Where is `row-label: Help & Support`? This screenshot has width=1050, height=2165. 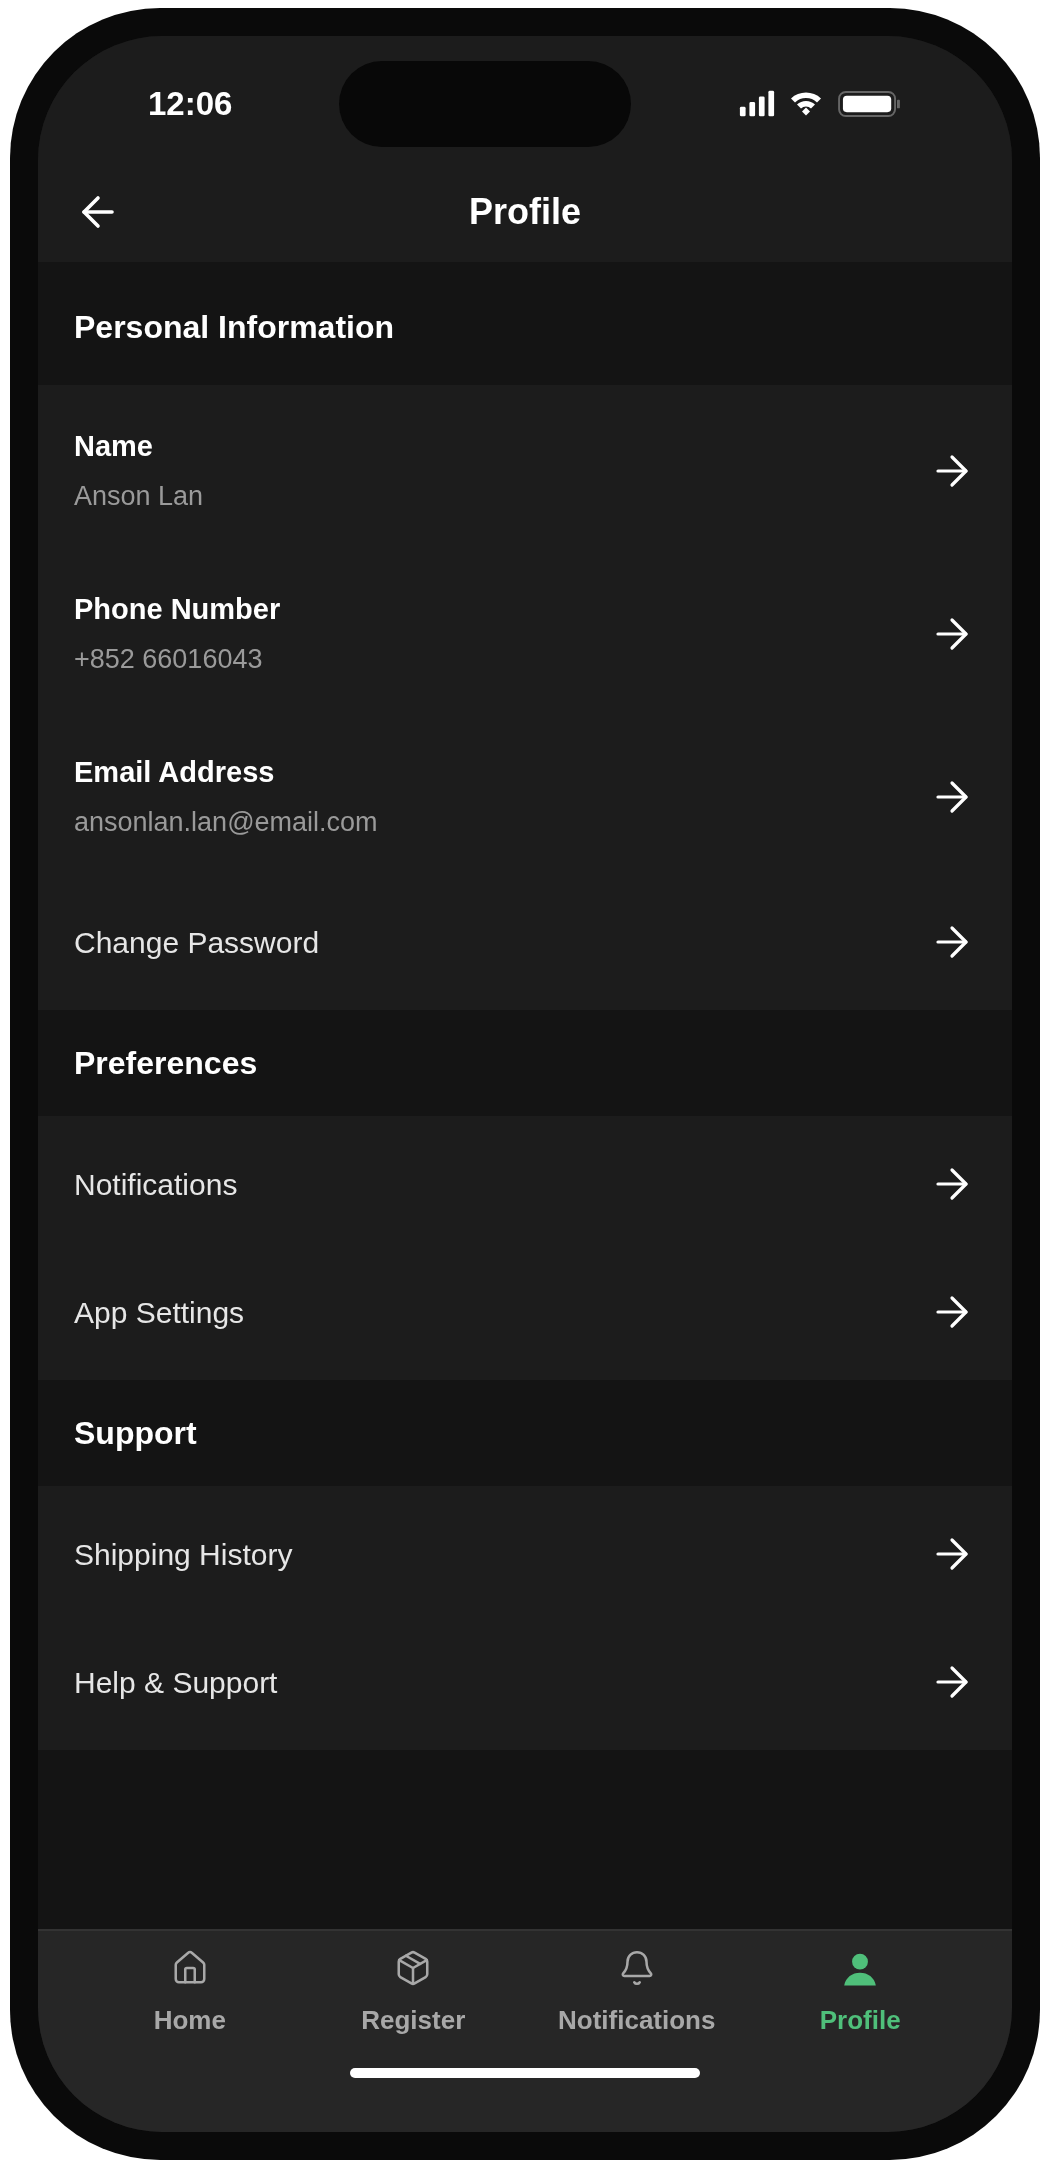 row-label: Help & Support is located at coordinates (176, 1682).